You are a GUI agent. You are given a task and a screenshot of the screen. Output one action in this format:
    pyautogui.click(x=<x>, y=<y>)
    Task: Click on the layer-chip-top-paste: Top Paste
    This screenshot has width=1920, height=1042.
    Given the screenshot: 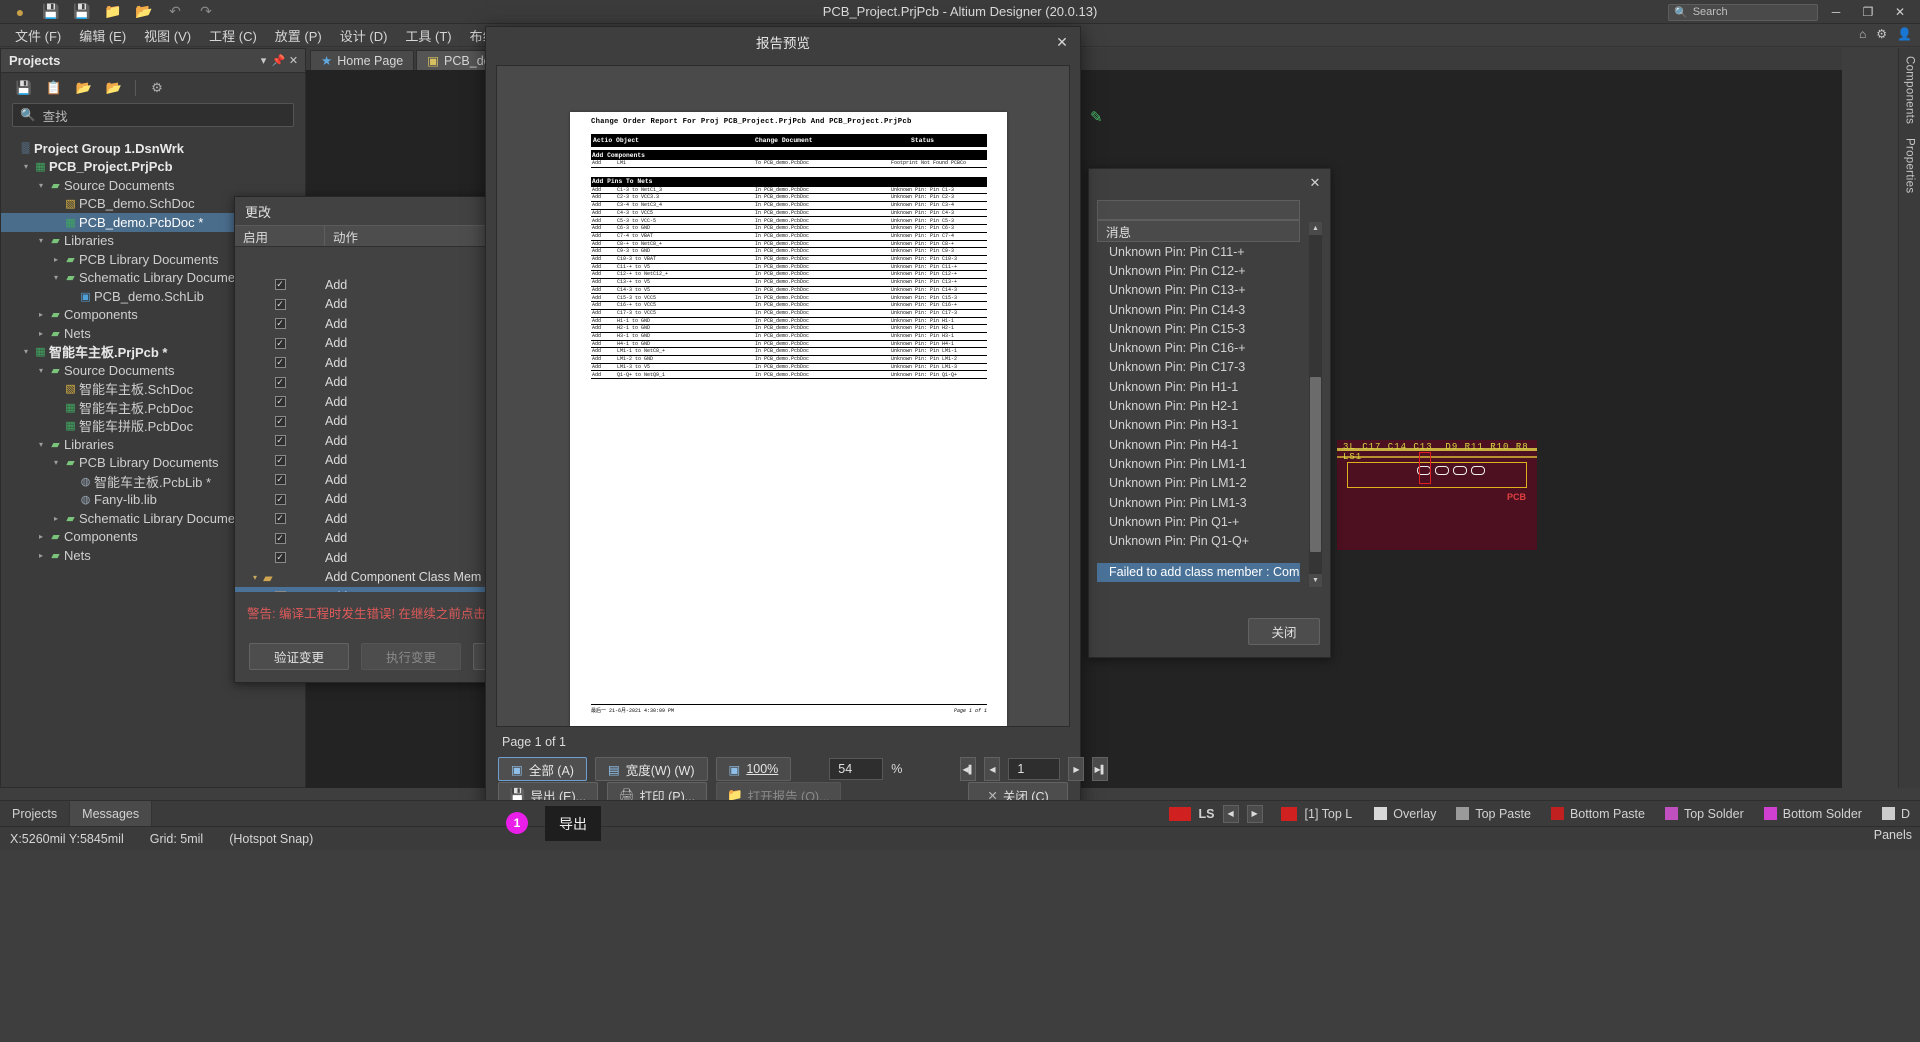 What is the action you would take?
    pyautogui.click(x=1493, y=814)
    